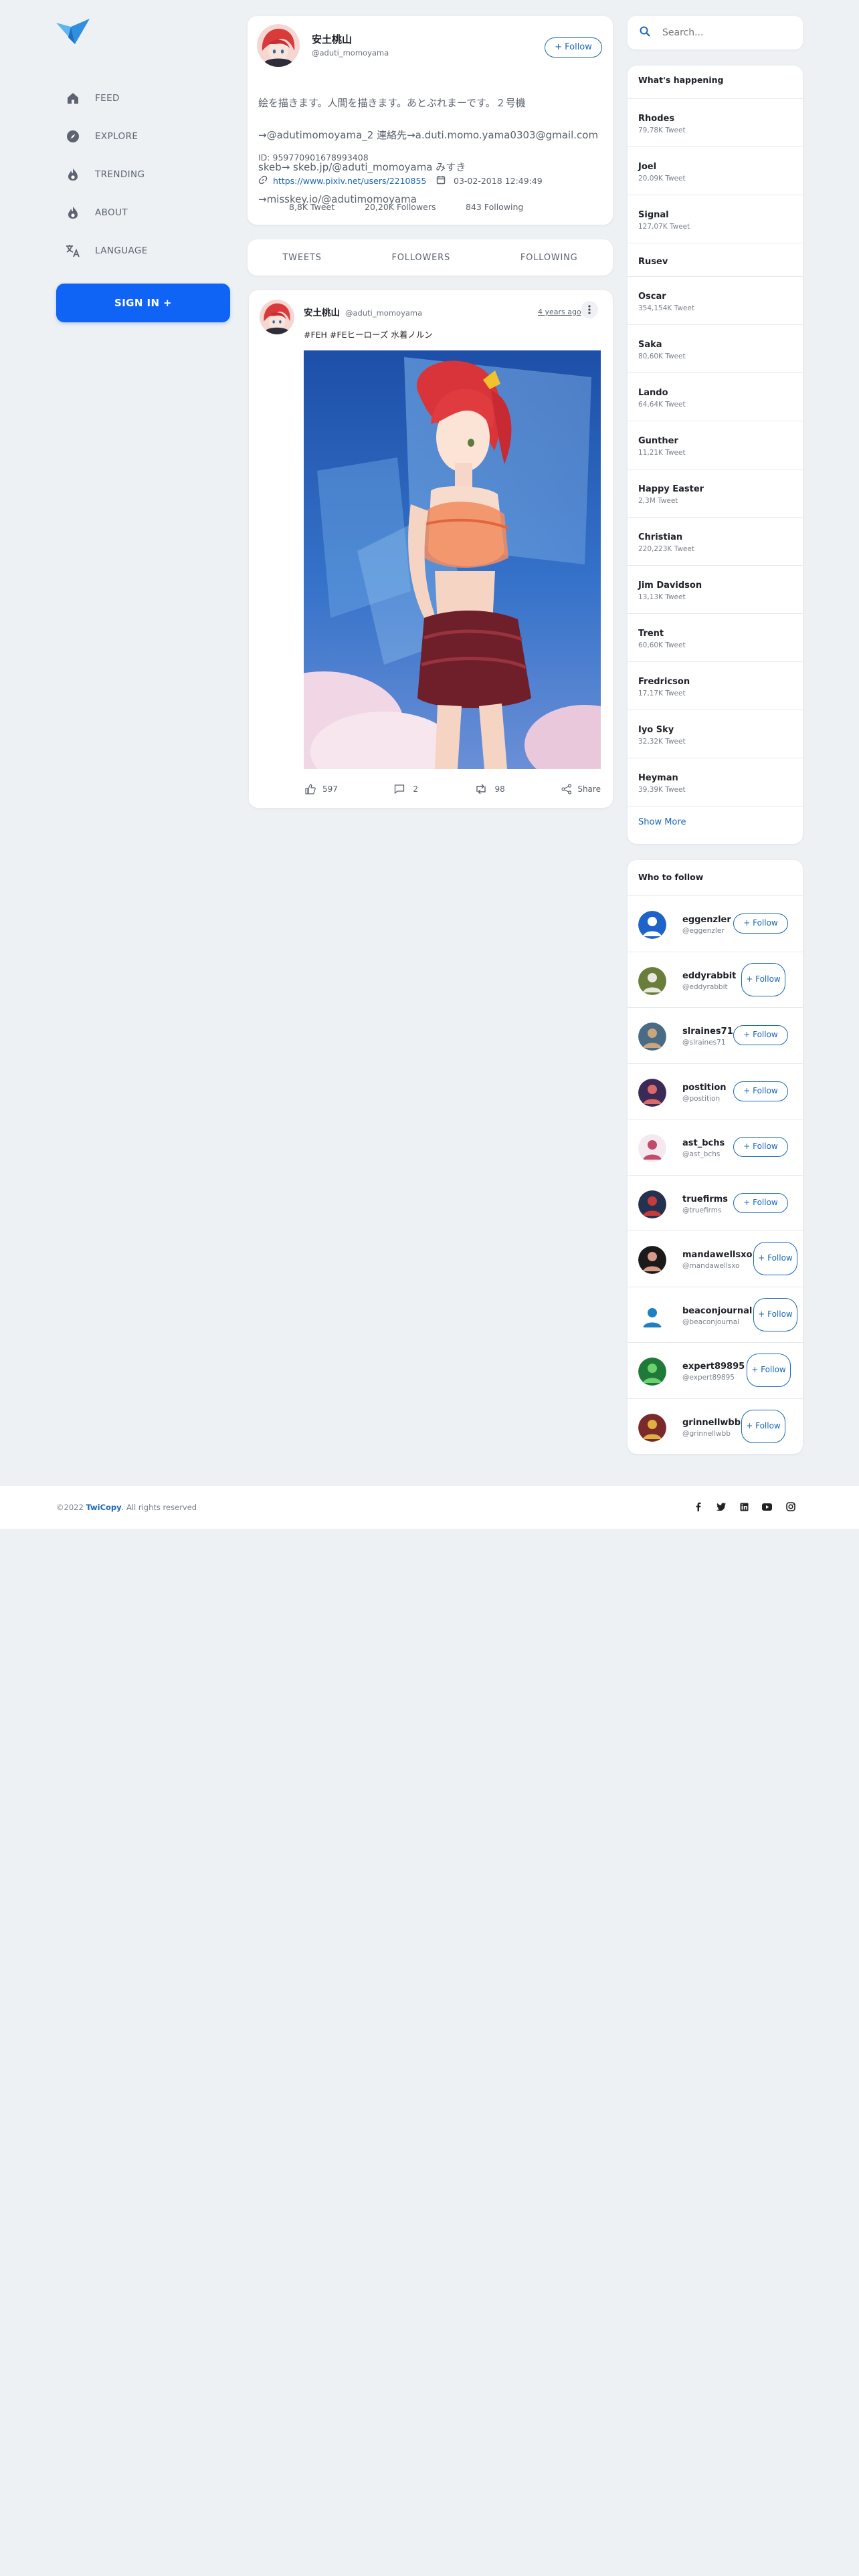 Image resolution: width=859 pixels, height=2576 pixels. Describe the element at coordinates (490, 789) in the screenshot. I see `retweet-button: 98` at that location.